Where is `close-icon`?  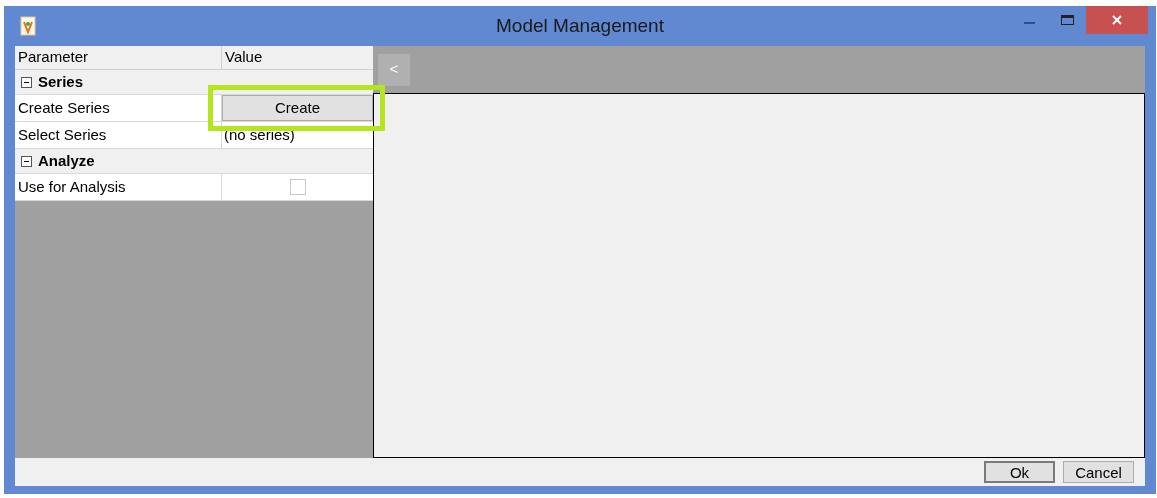
close-icon is located at coordinates (1117, 20).